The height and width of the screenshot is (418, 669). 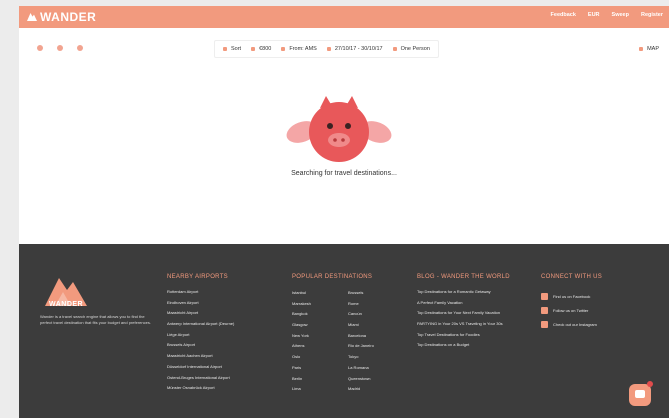 What do you see at coordinates (575, 324) in the screenshot?
I see `instagram-link-label: Check out our Instagram` at bounding box center [575, 324].